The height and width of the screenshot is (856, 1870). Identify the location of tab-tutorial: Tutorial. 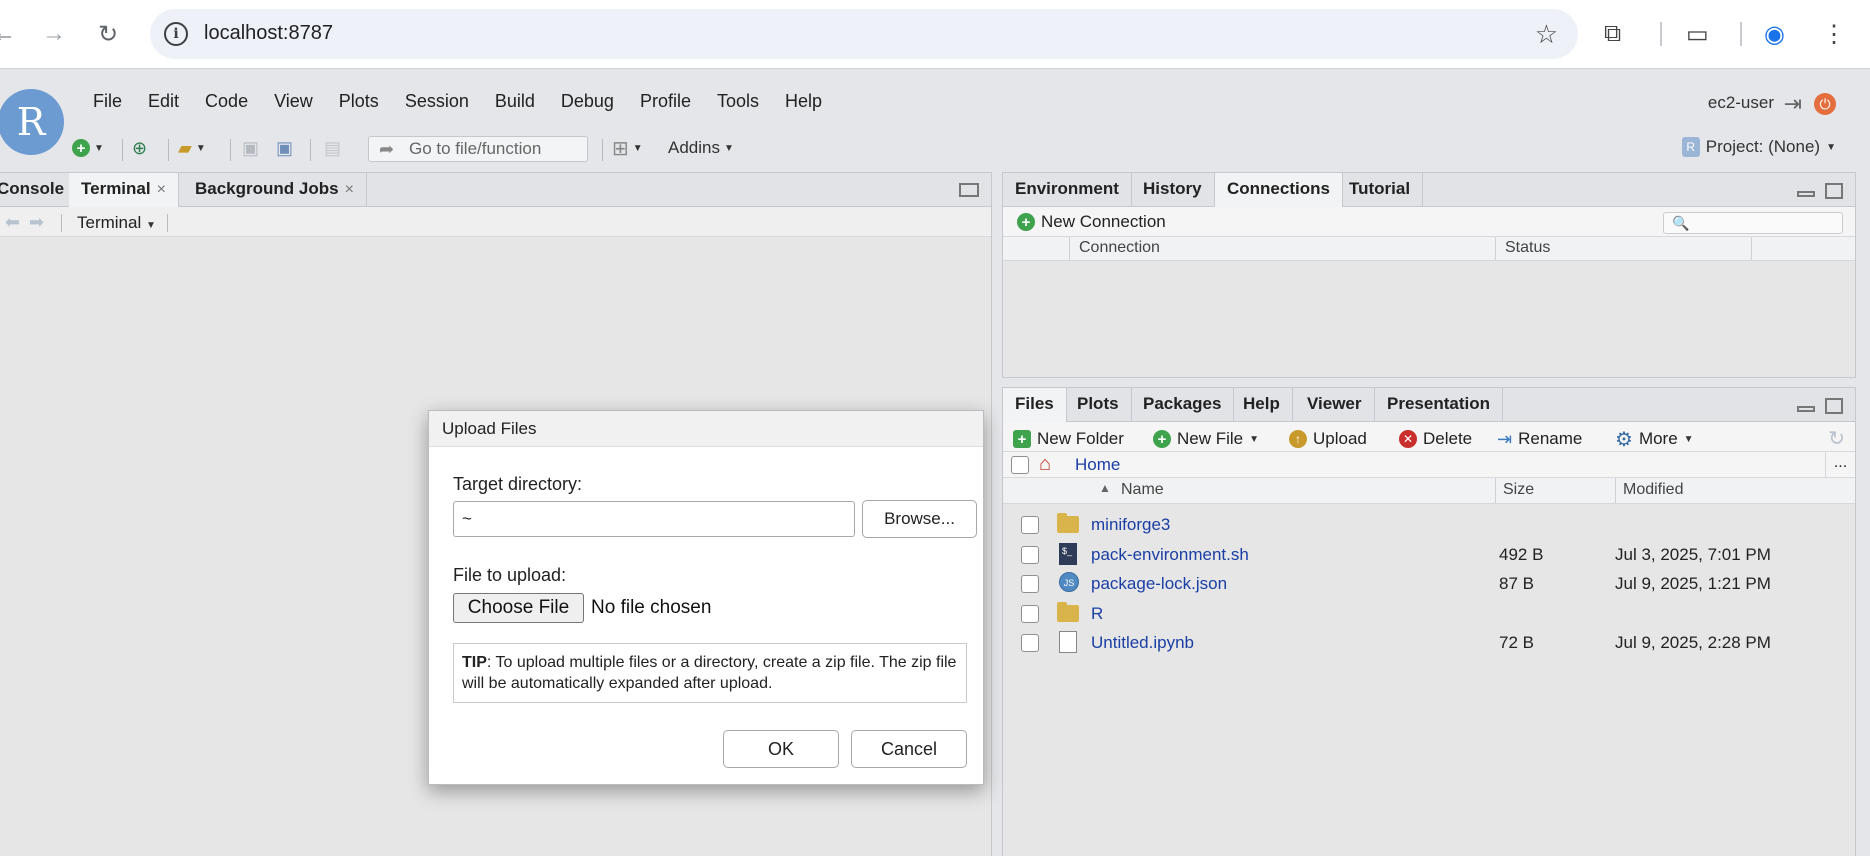
(1380, 190).